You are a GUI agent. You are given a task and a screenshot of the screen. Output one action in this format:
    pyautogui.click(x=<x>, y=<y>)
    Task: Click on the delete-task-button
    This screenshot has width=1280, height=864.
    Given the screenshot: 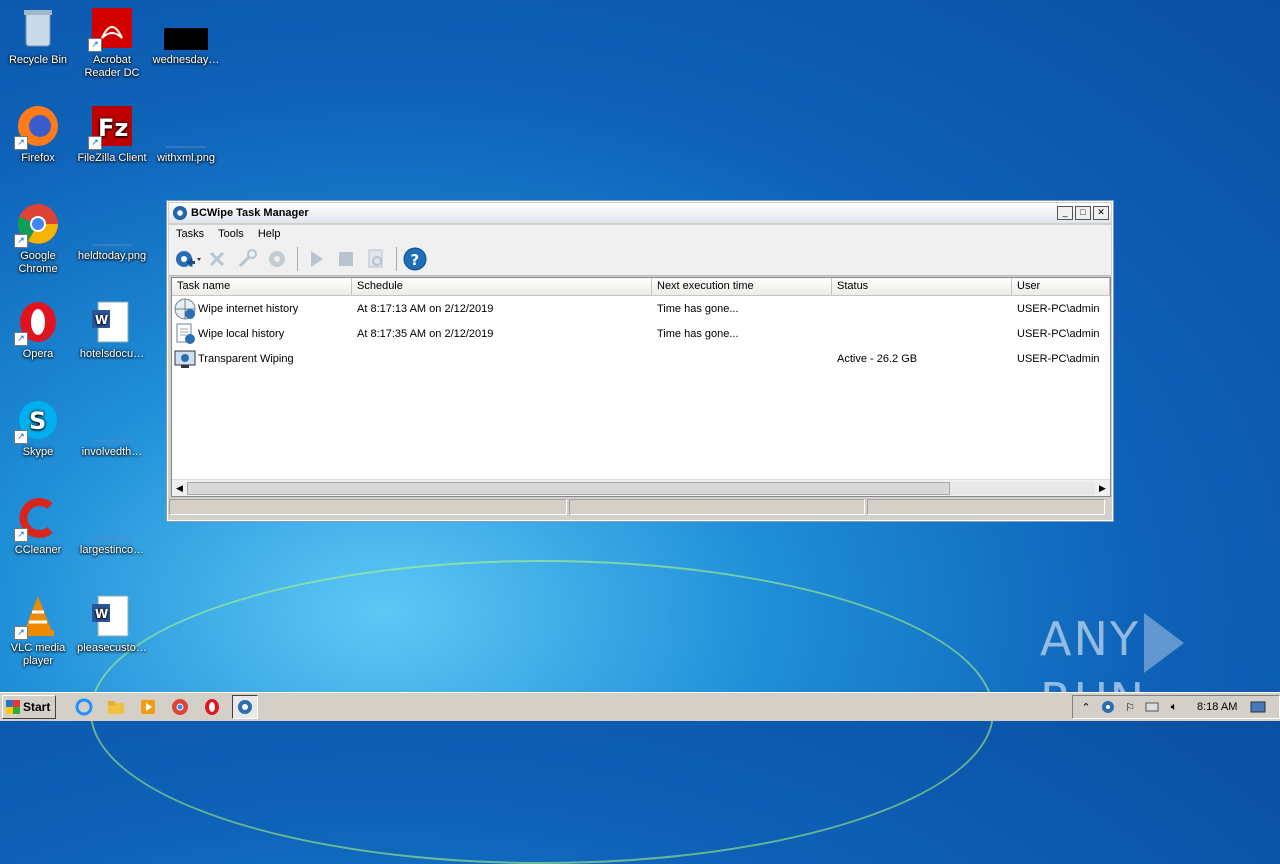 What is the action you would take?
    pyautogui.click(x=217, y=259)
    